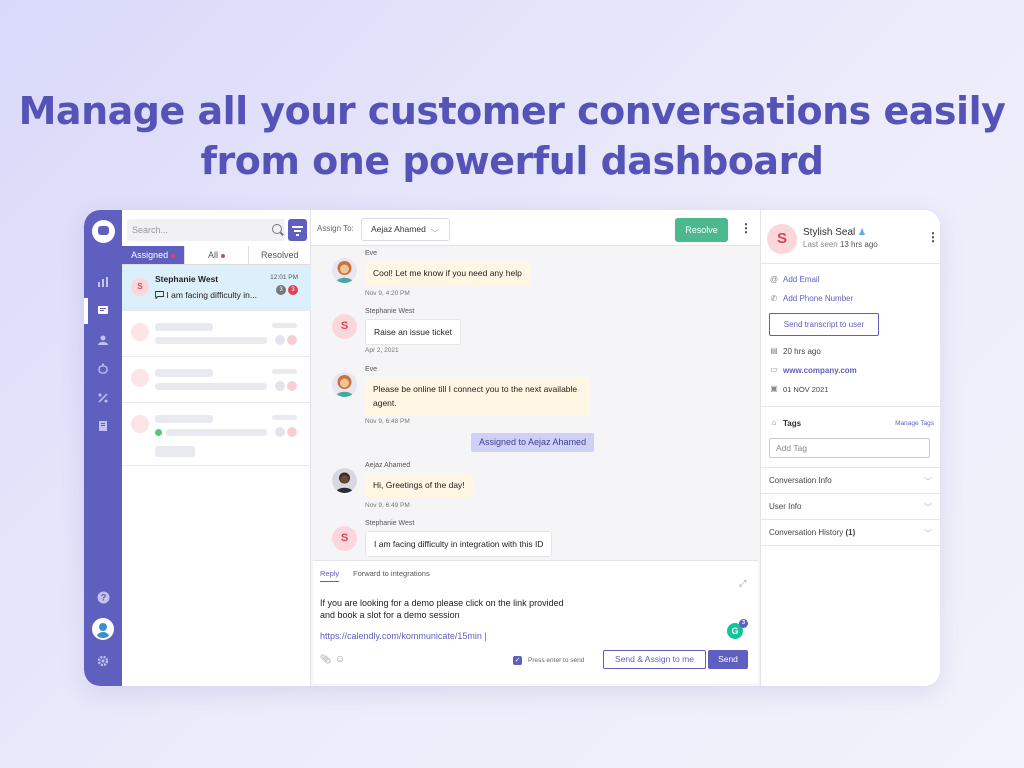  Describe the element at coordinates (840, 244) in the screenshot. I see `last-seen: Last seen 13 hrs ago` at that location.